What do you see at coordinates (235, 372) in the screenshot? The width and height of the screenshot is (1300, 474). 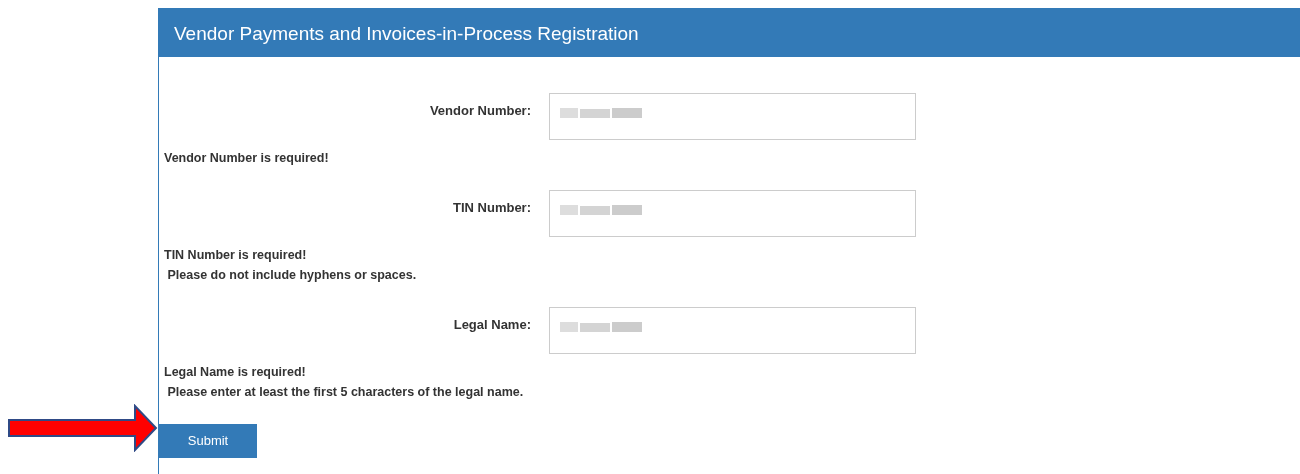 I see `validation-message: Legal Name is required!` at bounding box center [235, 372].